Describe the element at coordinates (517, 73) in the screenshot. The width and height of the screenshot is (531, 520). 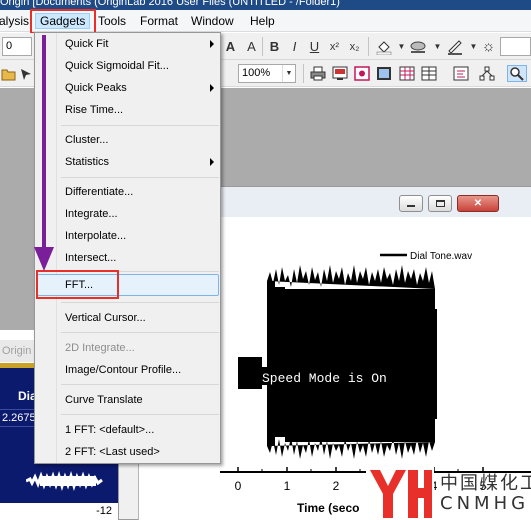
I see `zoom-icon` at that location.